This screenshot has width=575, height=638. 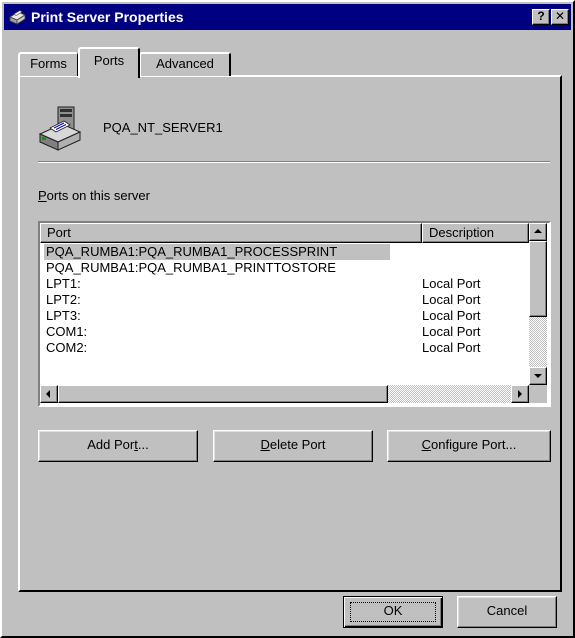 I want to click on table-row: LPT2: Local Port, so click(x=284, y=300).